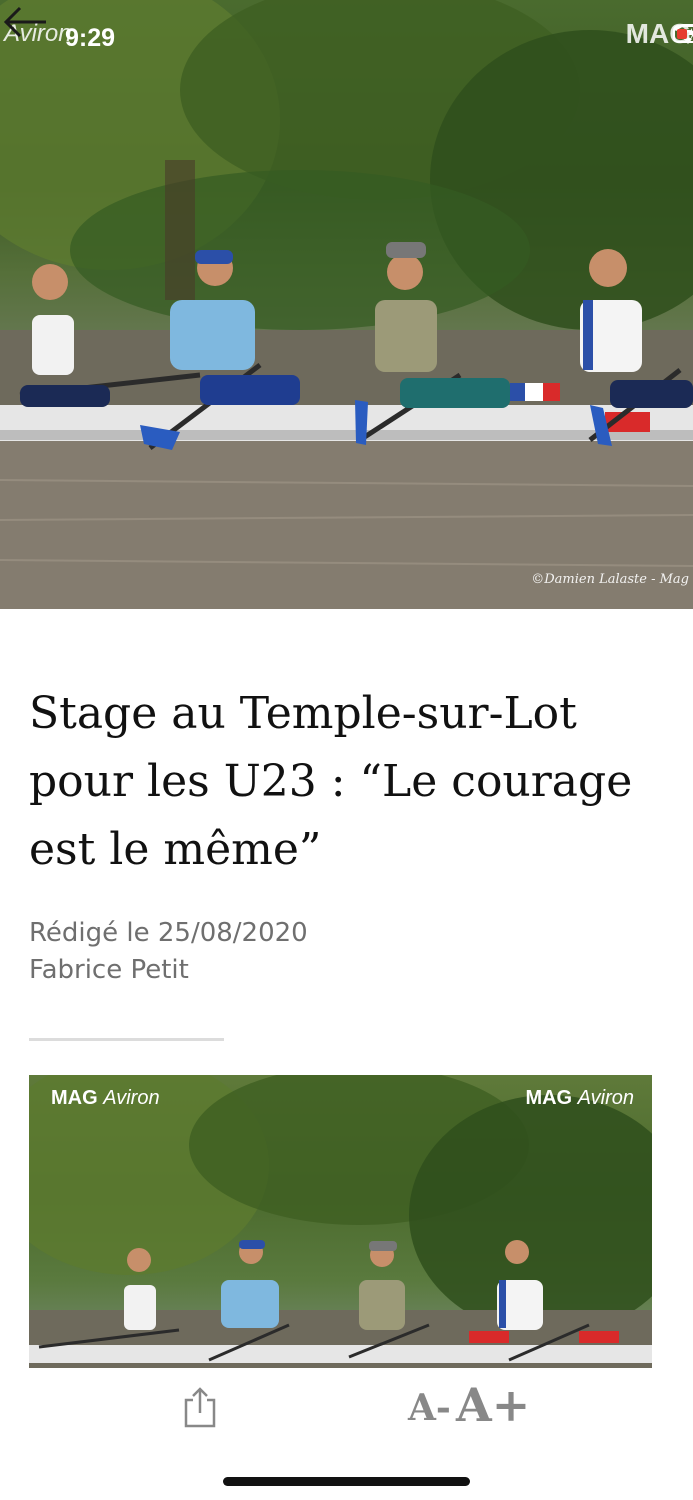 The width and height of the screenshot is (693, 1500). What do you see at coordinates (105, 1098) in the screenshot?
I see `inline-watermark-left: MAG Aviron` at bounding box center [105, 1098].